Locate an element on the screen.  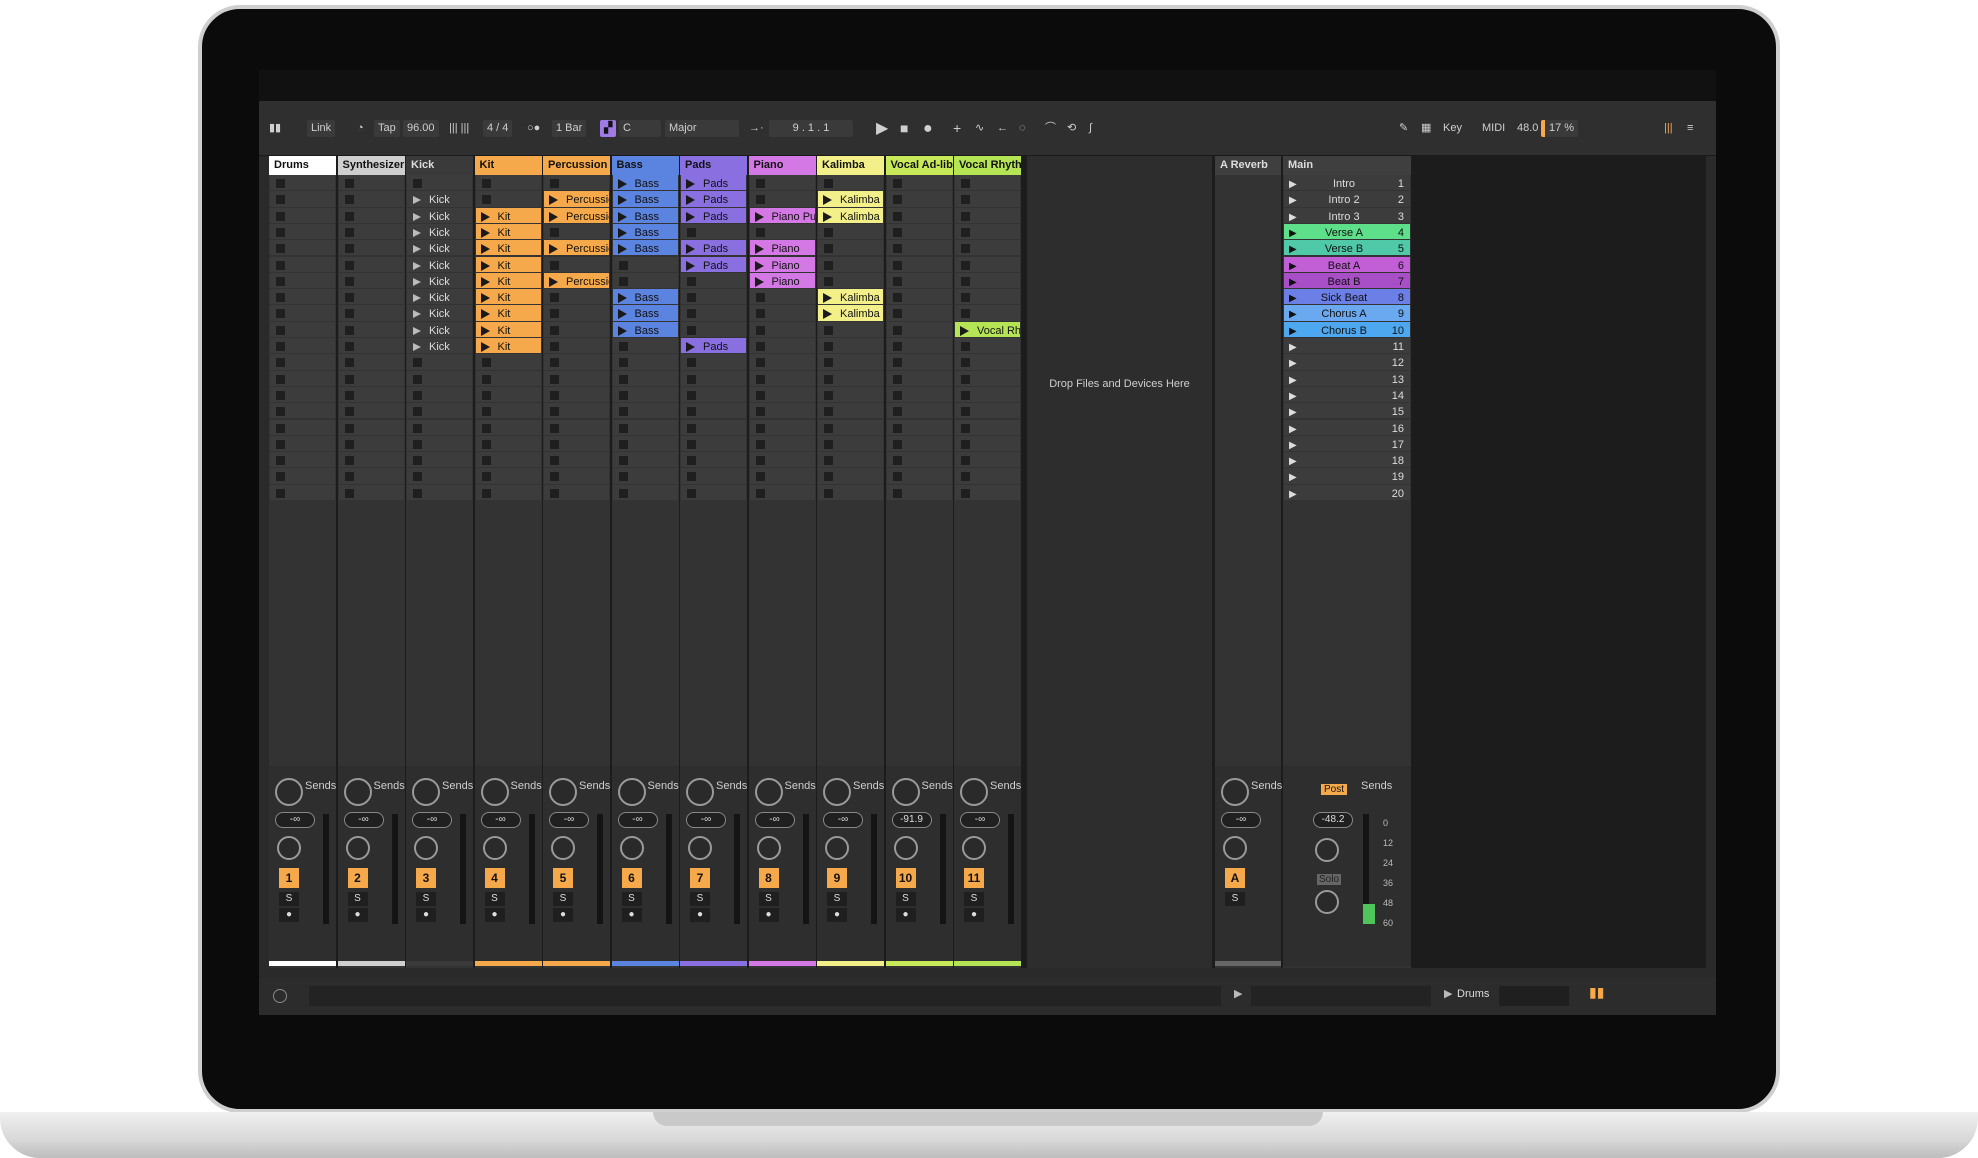
scene-row: ▶ 12 is located at coordinates (1347, 362).